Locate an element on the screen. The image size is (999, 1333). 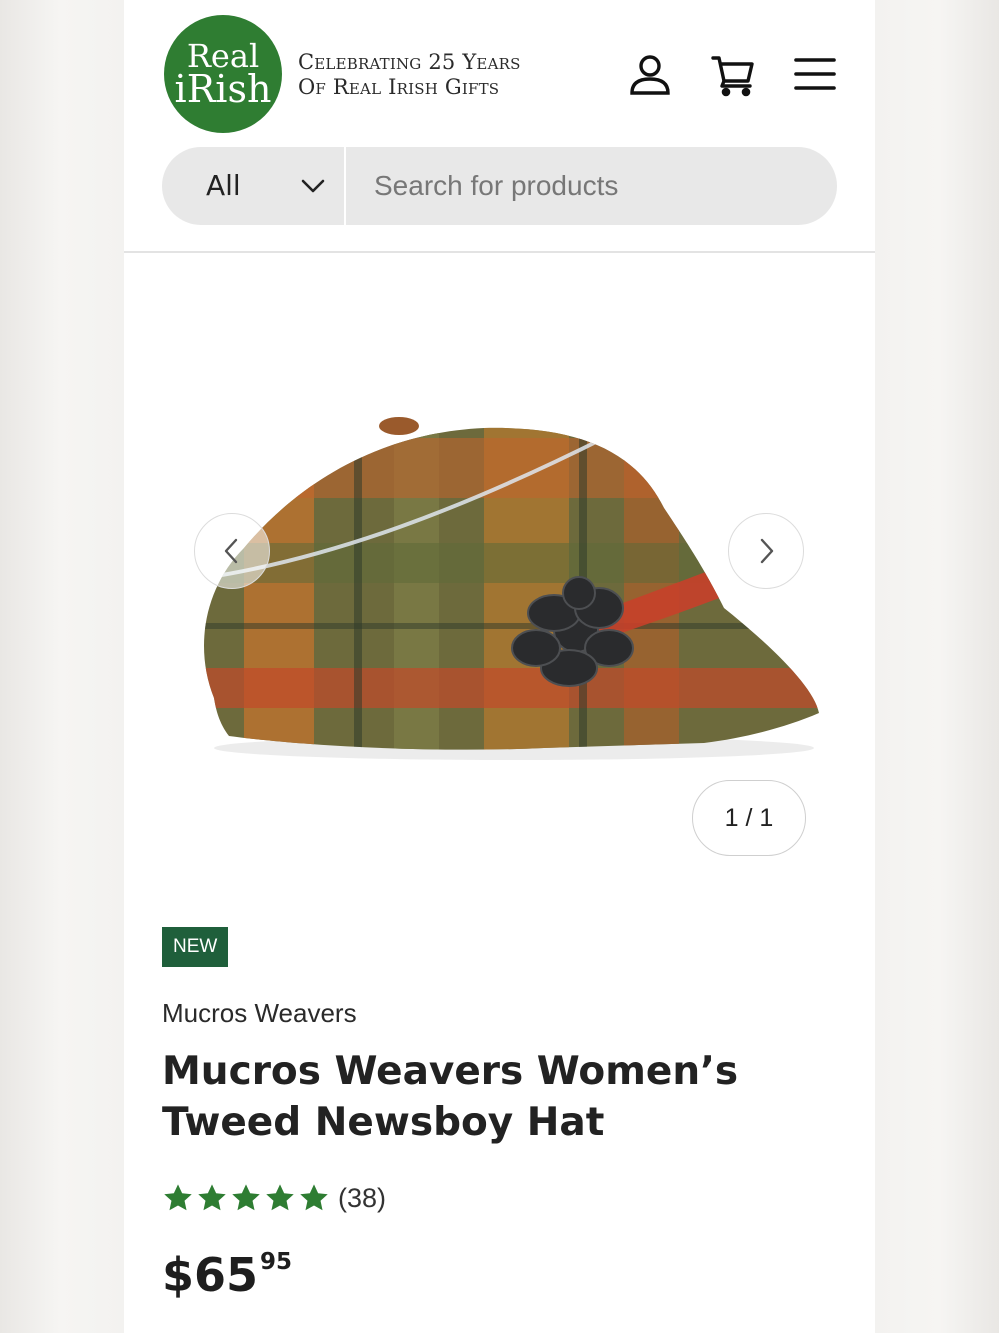
cart-button is located at coordinates (733, 75).